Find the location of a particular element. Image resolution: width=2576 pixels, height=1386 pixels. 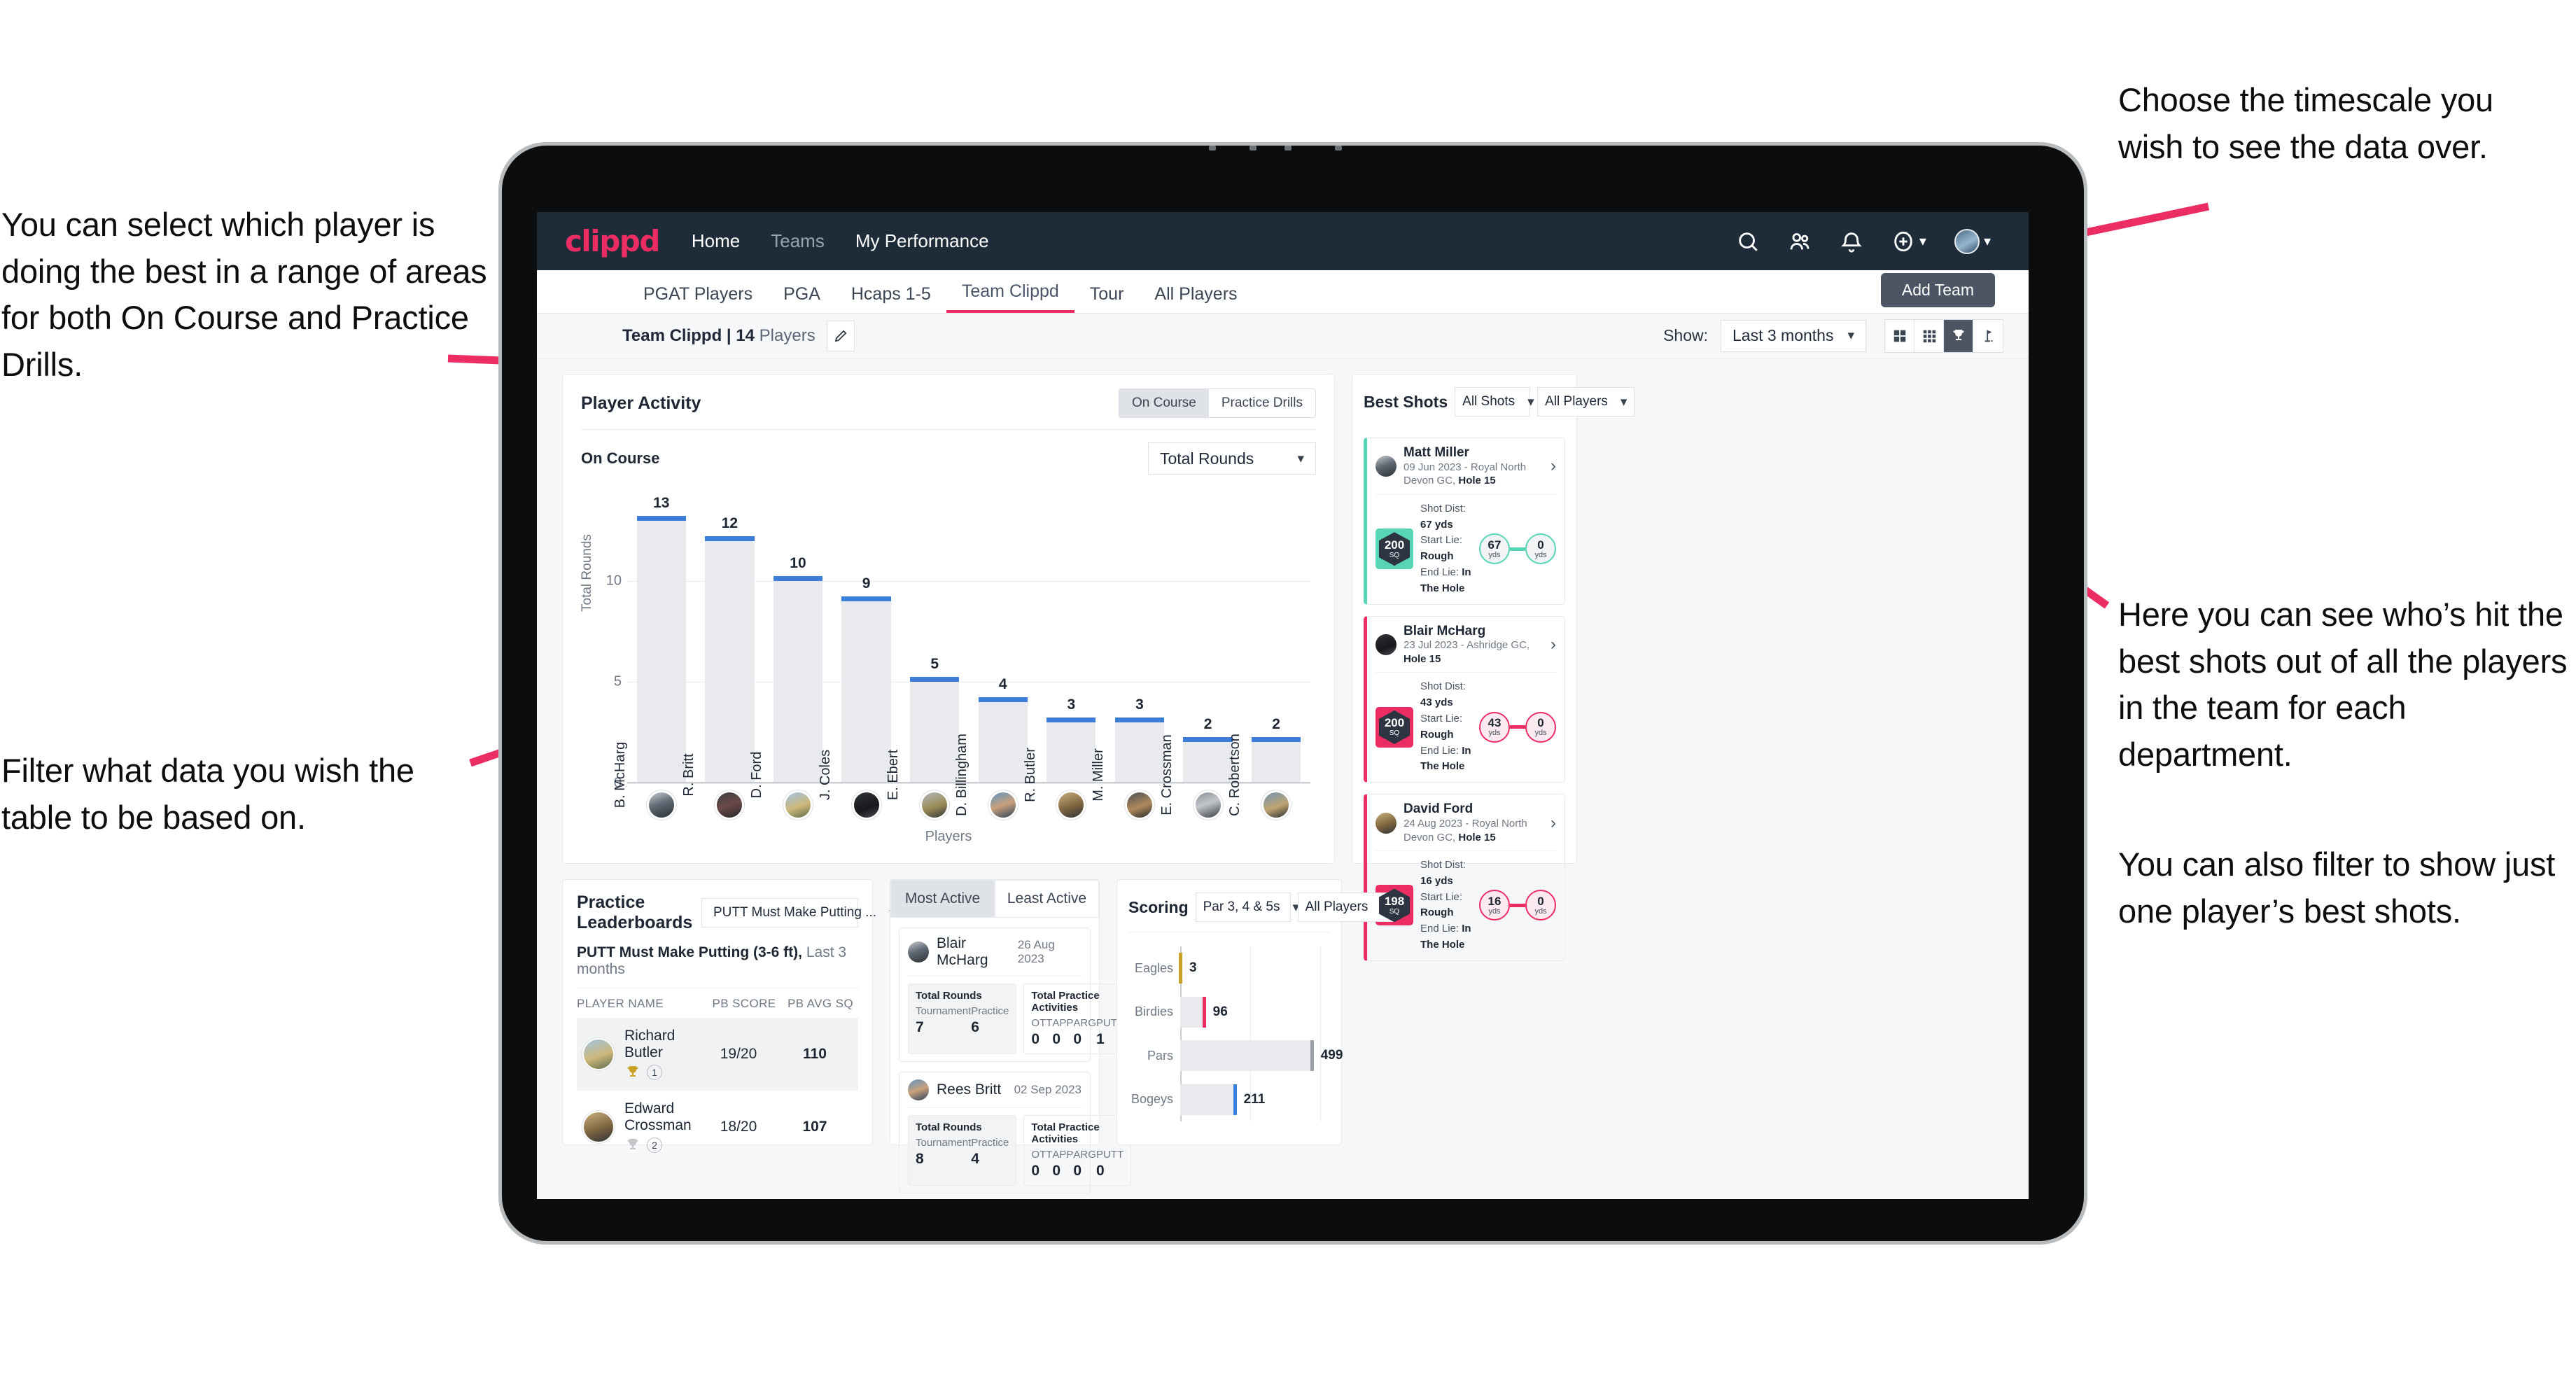

view-flag-button is located at coordinates (1988, 336).